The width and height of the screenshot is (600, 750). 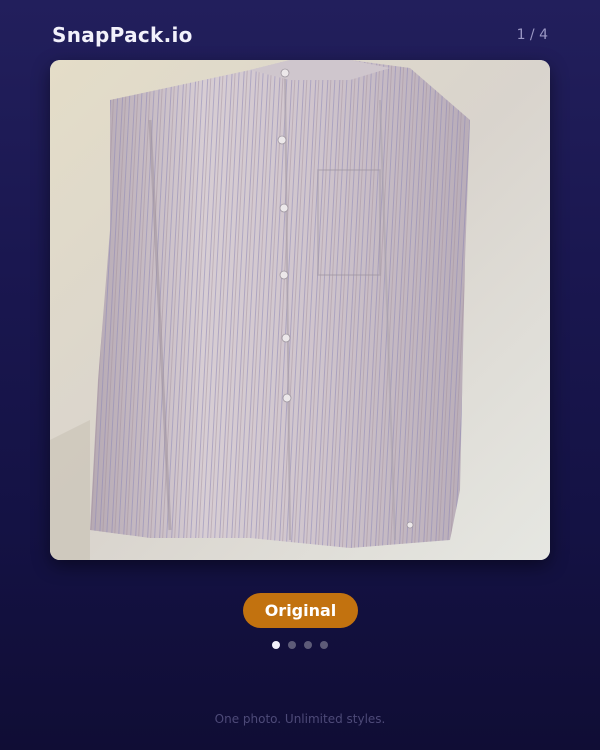 What do you see at coordinates (532, 35) in the screenshot?
I see `slide-counter: 1 / 4` at bounding box center [532, 35].